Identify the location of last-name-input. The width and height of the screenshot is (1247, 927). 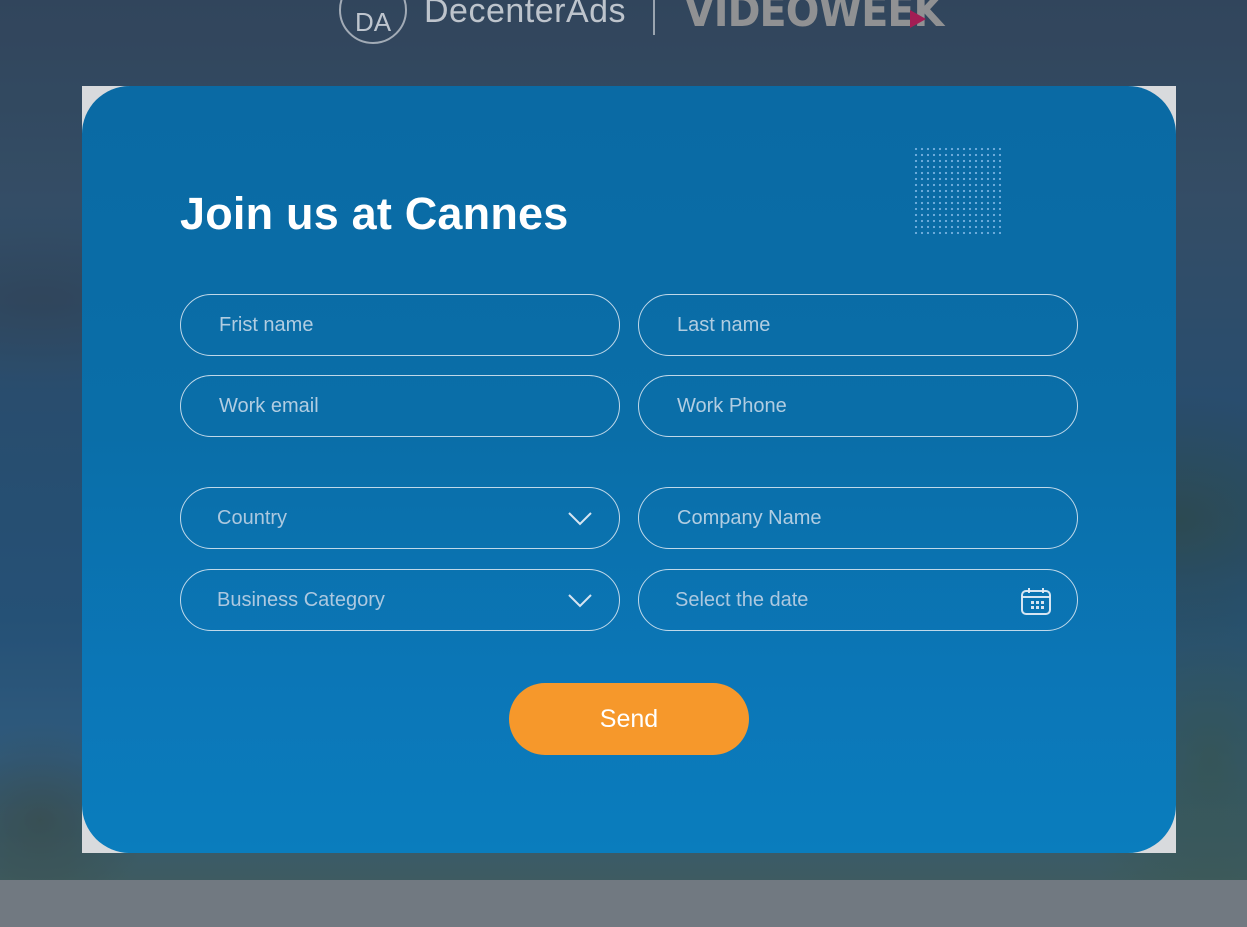
(876, 325).